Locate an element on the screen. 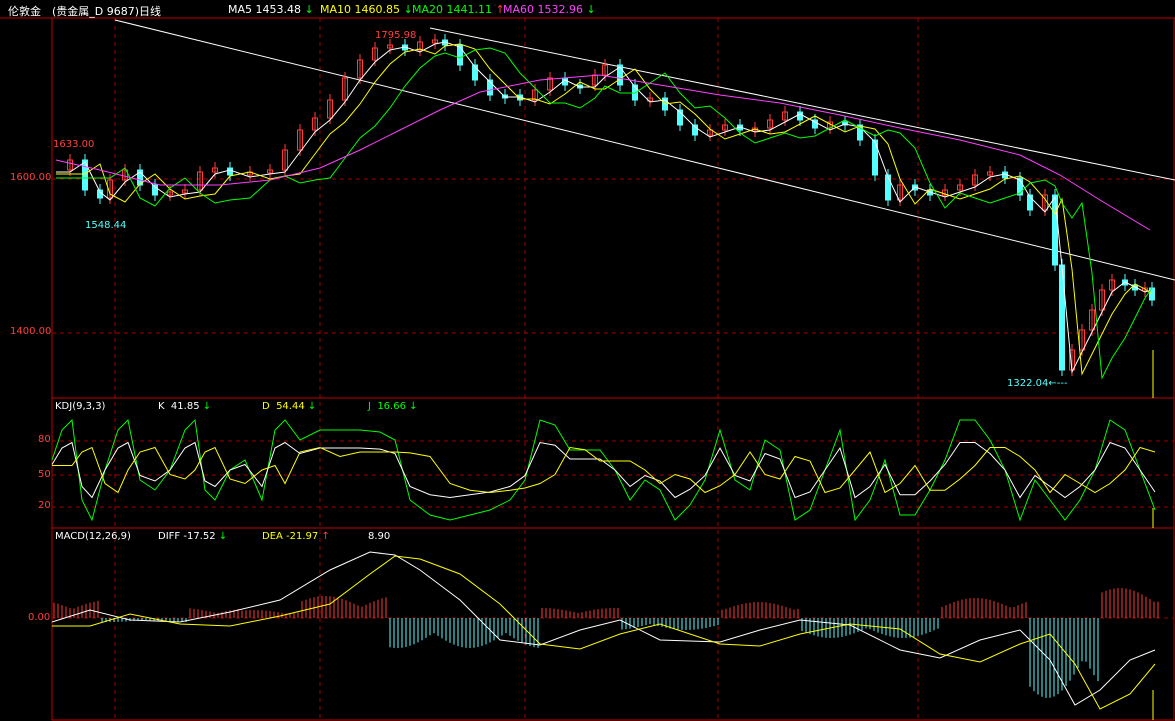 This screenshot has width=1175, height=721. macd-title: MACD(12,26,9) is located at coordinates (93, 536).